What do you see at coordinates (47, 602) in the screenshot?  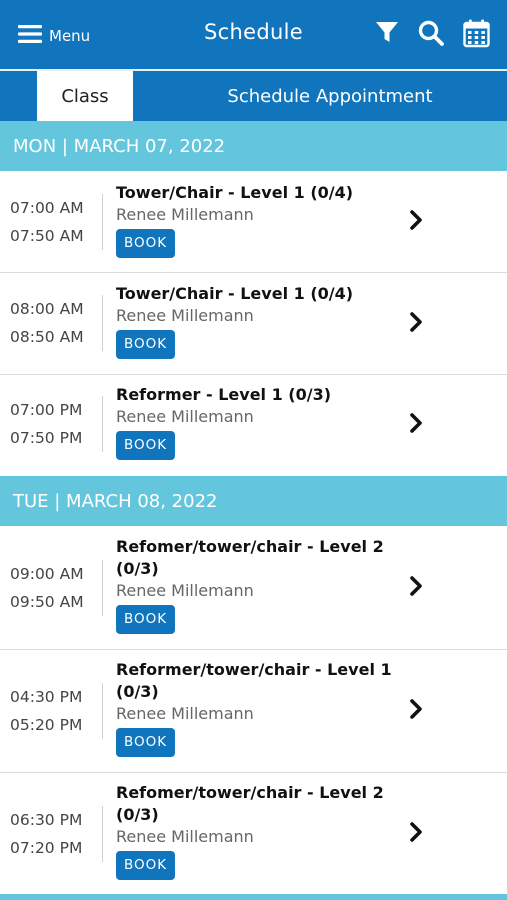 I see `end-time: 09:50 AM` at bounding box center [47, 602].